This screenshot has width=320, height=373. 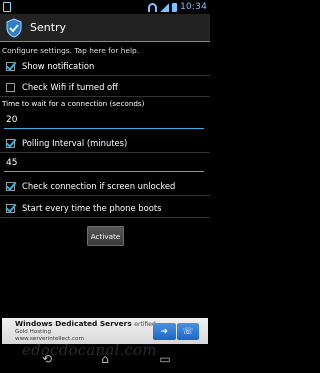 What do you see at coordinates (7, 7) in the screenshot?
I see `notification-icon` at bounding box center [7, 7].